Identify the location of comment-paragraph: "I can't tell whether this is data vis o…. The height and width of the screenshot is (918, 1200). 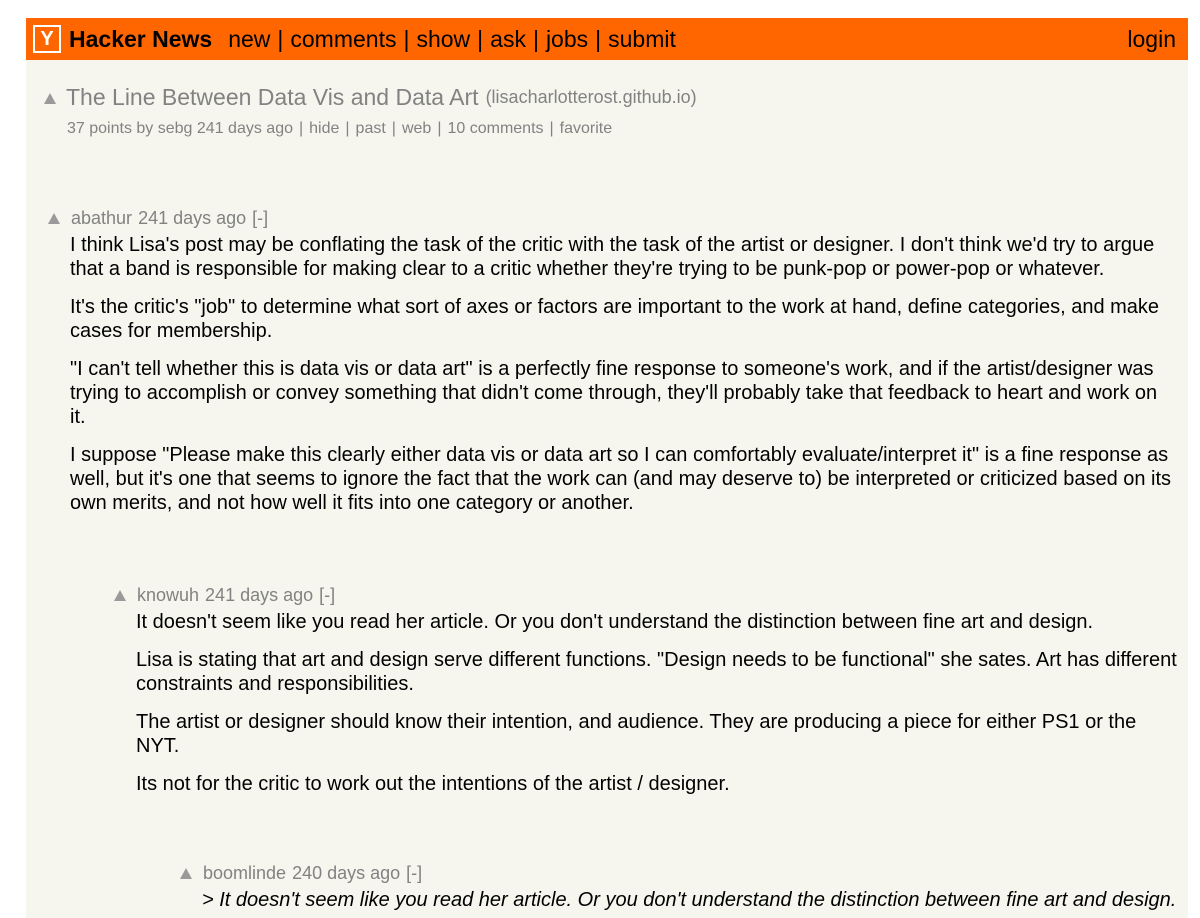
(614, 393).